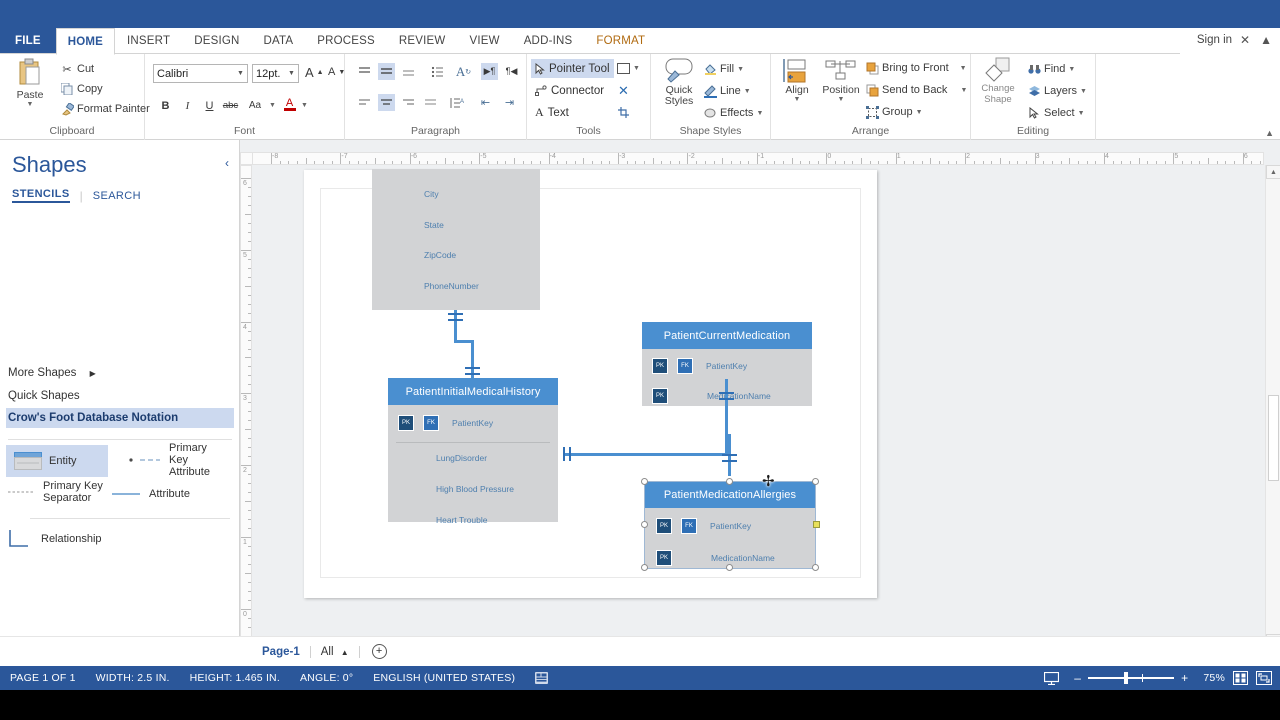 Image resolution: width=1280 pixels, height=720 pixels. What do you see at coordinates (386, 71) in the screenshot?
I see `align-middle-button` at bounding box center [386, 71].